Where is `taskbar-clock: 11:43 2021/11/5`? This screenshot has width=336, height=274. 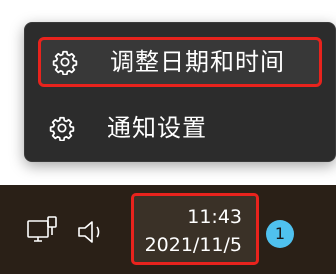
taskbar-clock: 11:43 2021/11/5 is located at coordinates (195, 229).